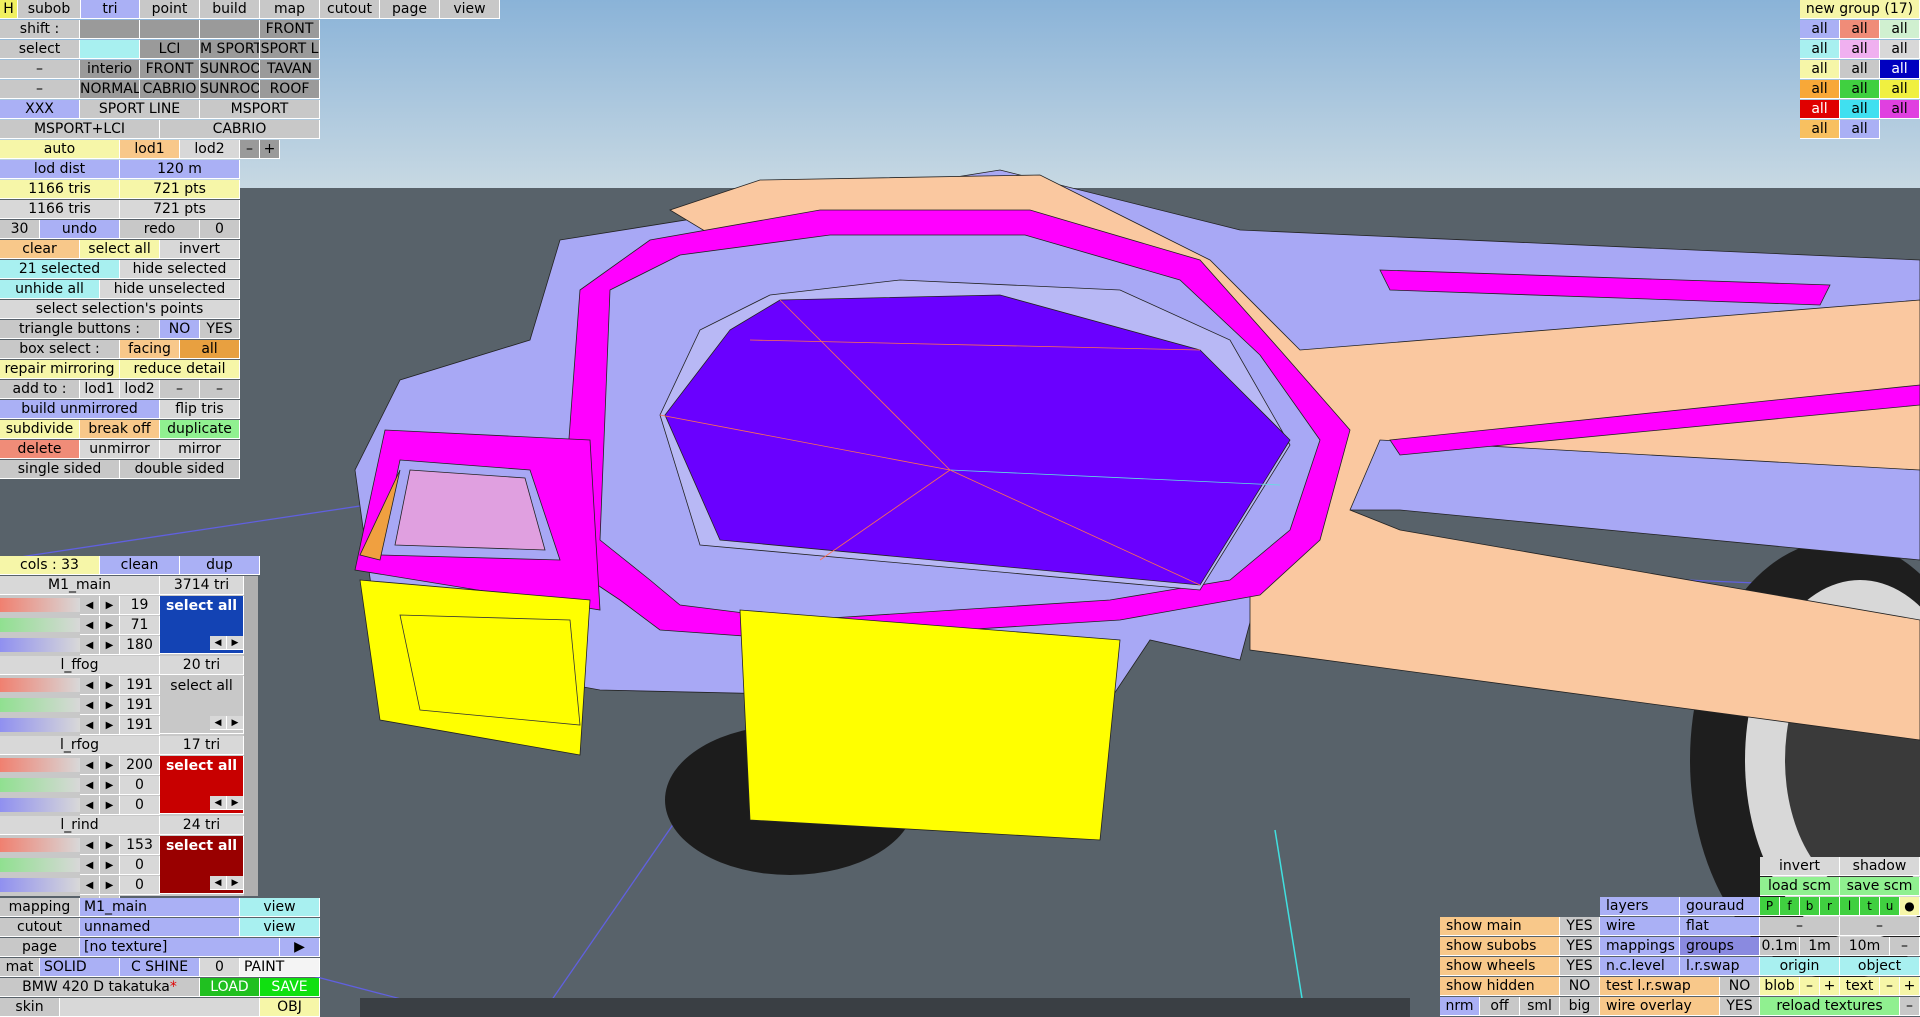  I want to click on single-sided-button: single sided, so click(60, 469).